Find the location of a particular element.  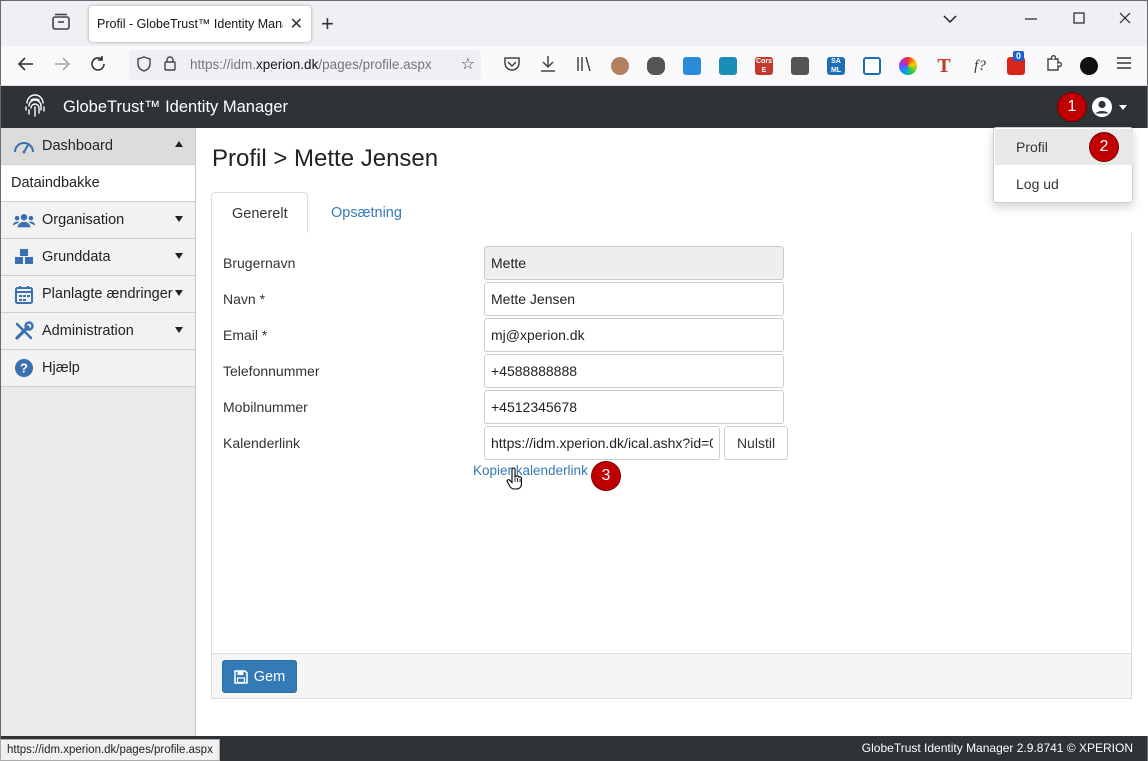

close-tab-icon: ✕ is located at coordinates (296, 24).